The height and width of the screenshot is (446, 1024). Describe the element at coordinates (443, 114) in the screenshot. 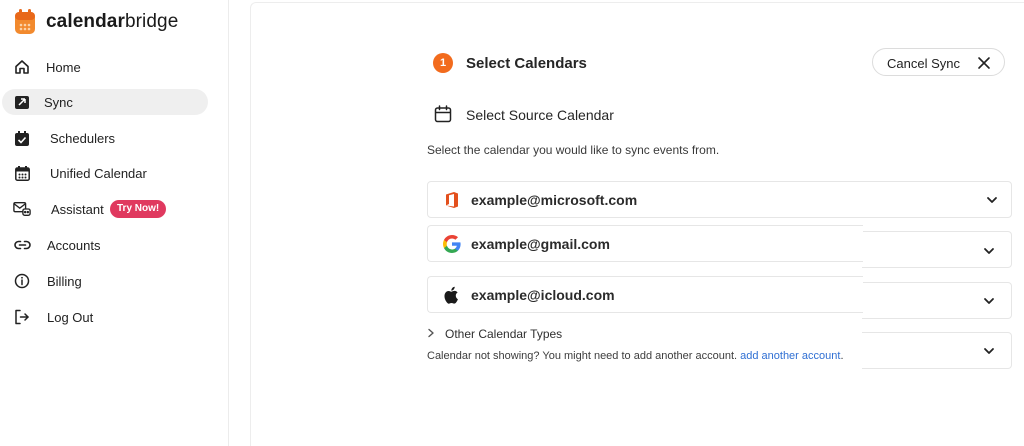

I see `calendar-icon` at that location.